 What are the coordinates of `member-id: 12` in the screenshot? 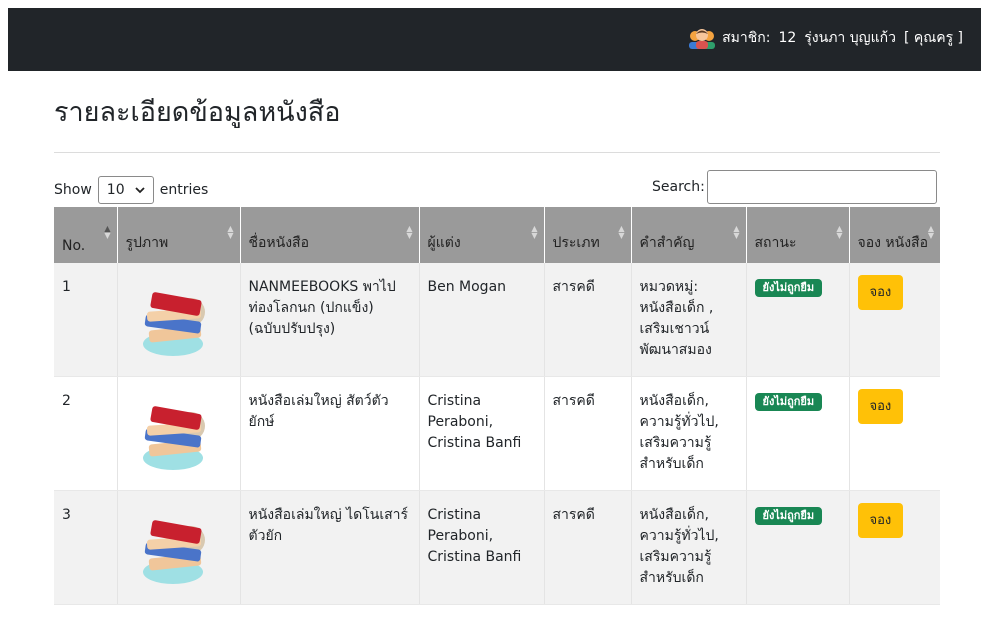 It's located at (787, 38).